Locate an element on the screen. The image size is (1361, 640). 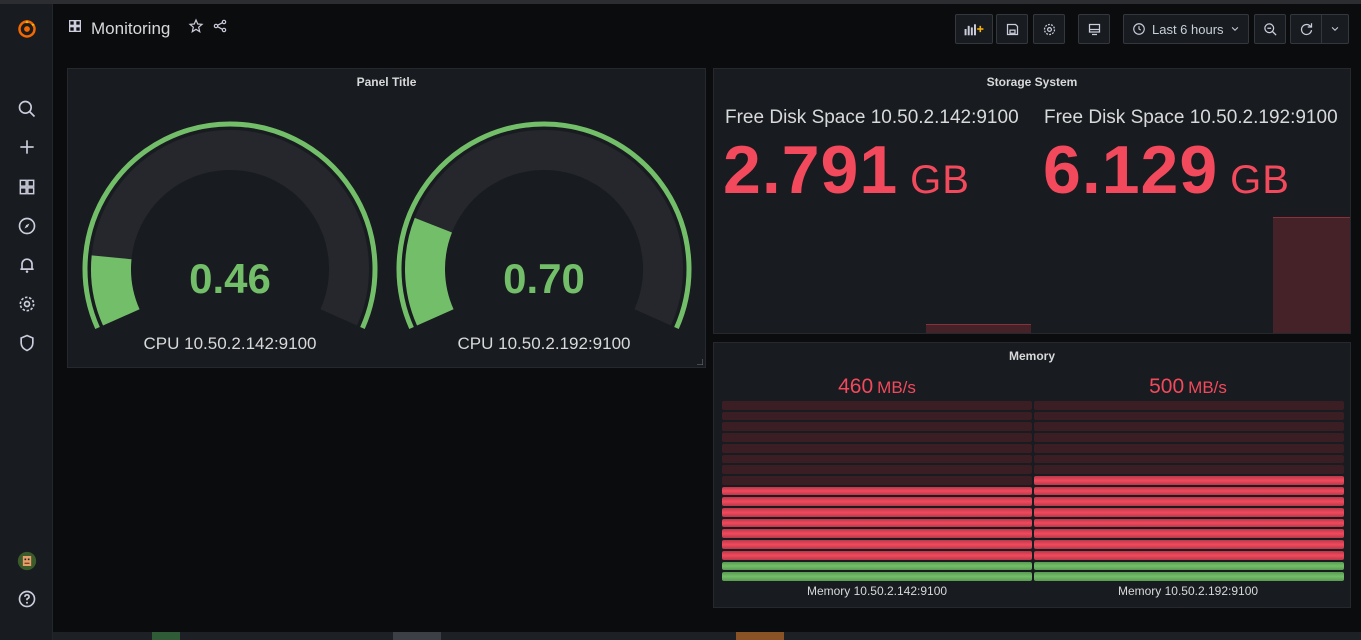
settings-button is located at coordinates (1049, 29).